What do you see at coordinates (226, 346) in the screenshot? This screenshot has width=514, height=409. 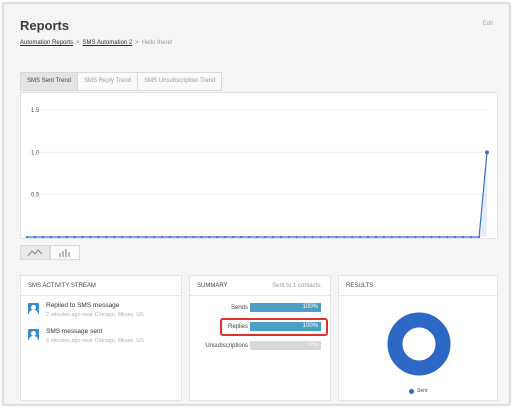 I see `summary-label: Unsubscriptions` at bounding box center [226, 346].